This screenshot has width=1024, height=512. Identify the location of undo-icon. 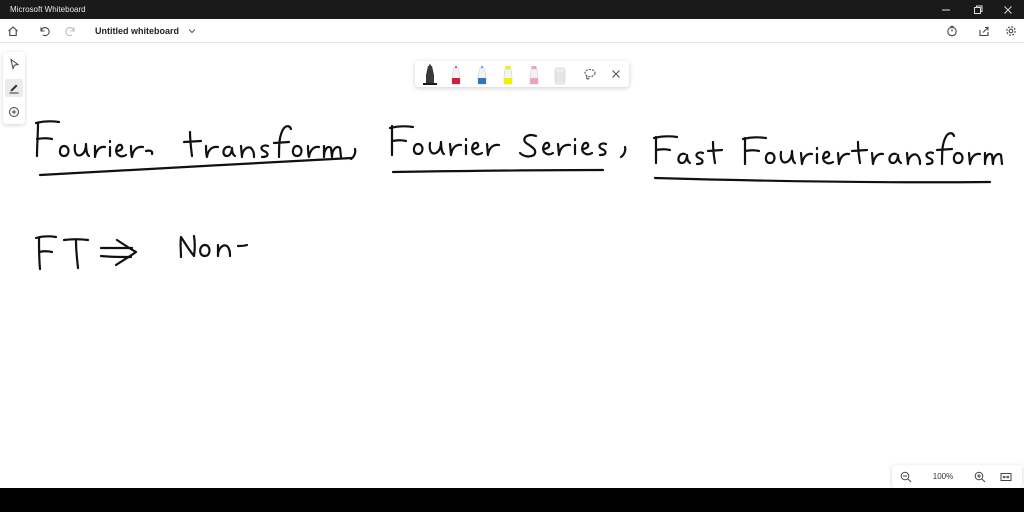
(45, 32).